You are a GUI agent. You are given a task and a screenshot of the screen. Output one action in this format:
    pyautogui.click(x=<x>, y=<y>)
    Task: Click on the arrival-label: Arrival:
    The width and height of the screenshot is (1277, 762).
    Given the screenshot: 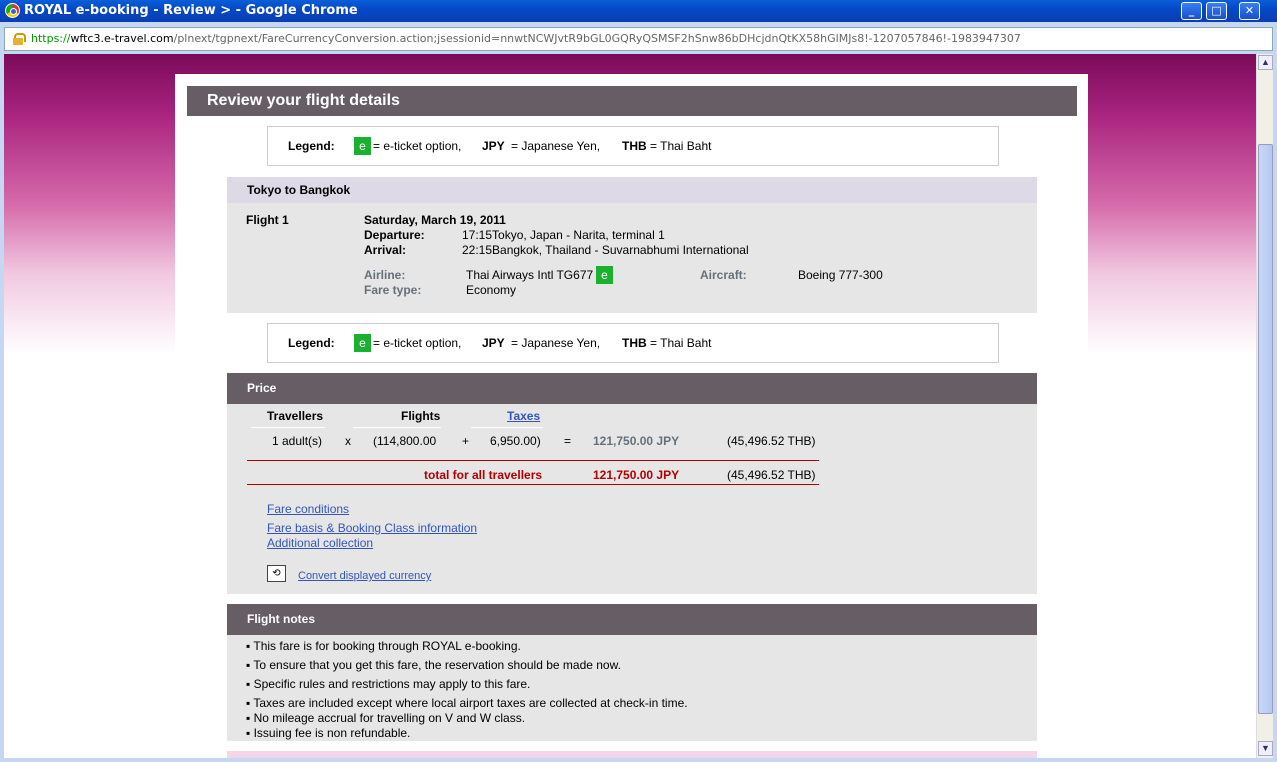 What is the action you would take?
    pyautogui.click(x=385, y=250)
    